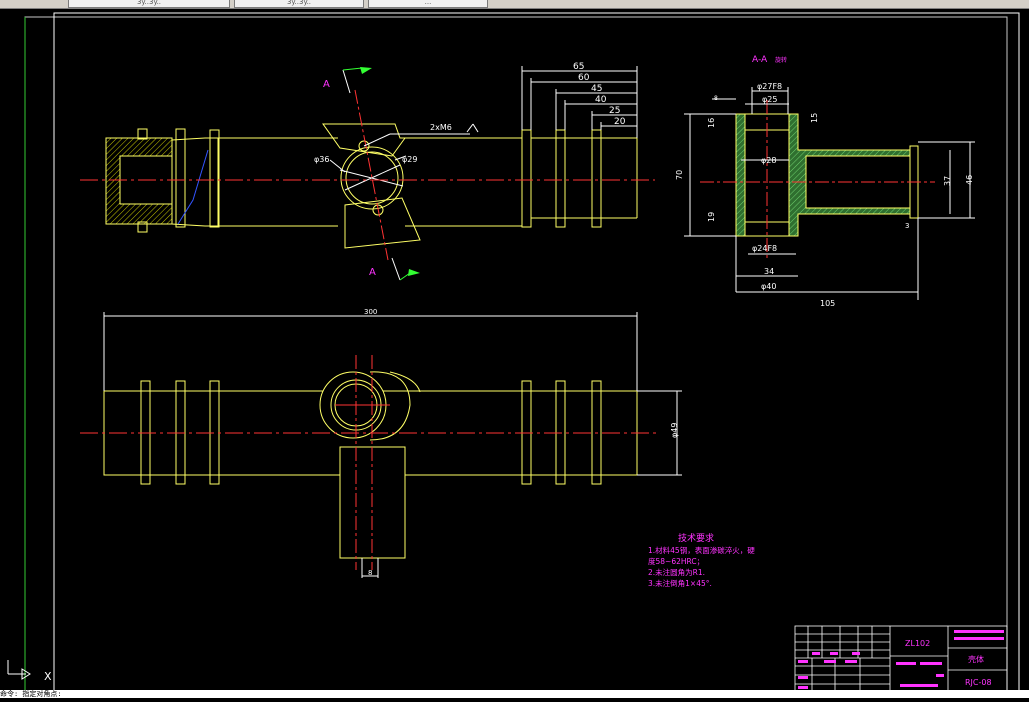  What do you see at coordinates (370, 312) in the screenshot?
I see `length-label: 300` at bounding box center [370, 312].